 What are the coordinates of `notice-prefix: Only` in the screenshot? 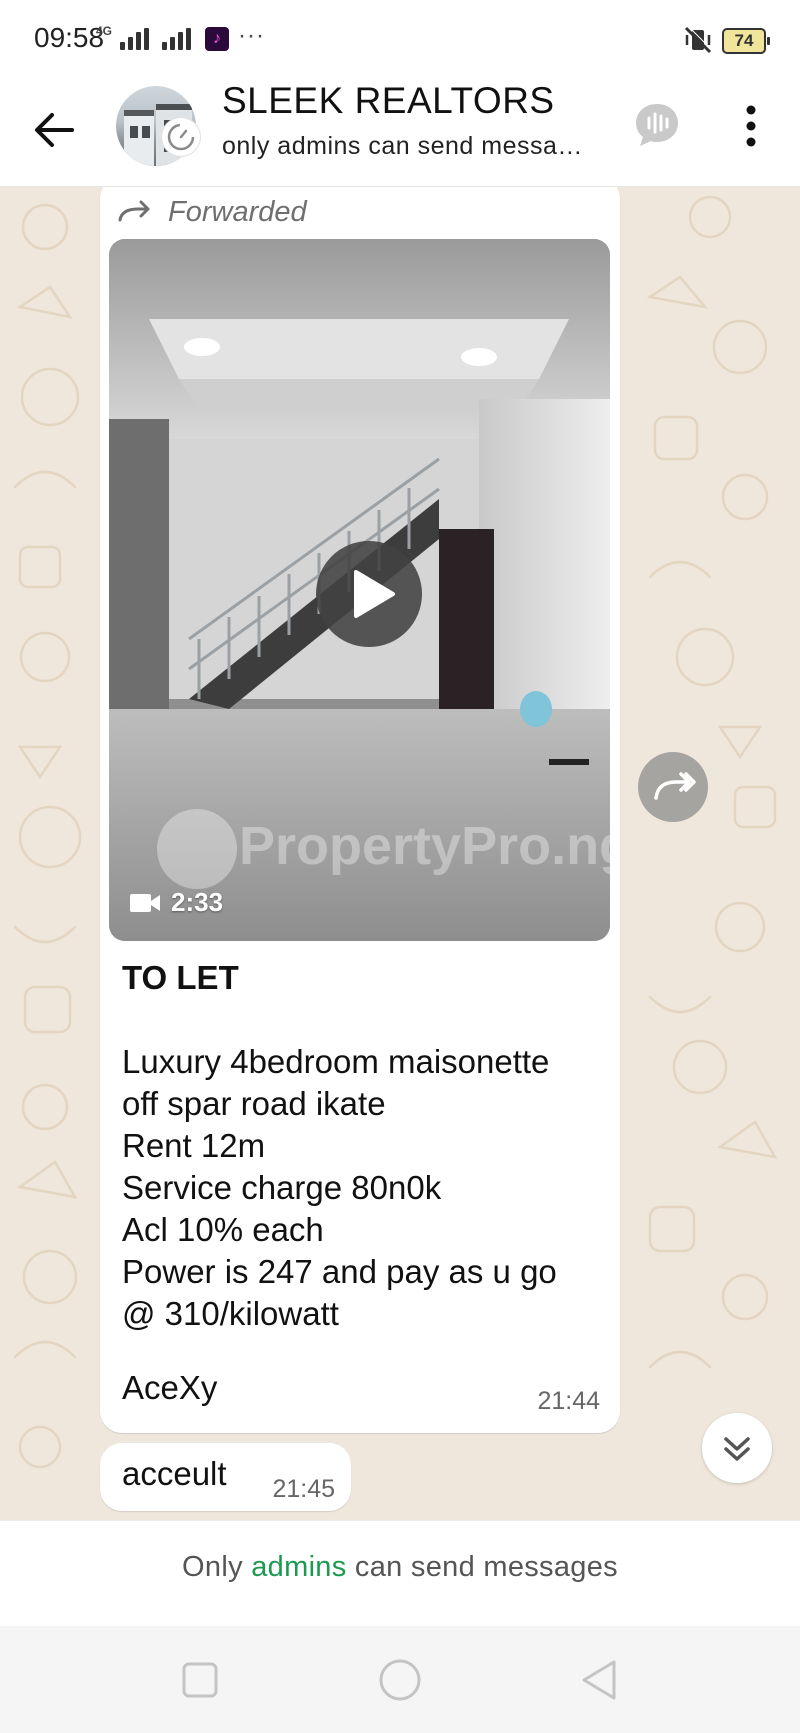 It's located at (212, 1567).